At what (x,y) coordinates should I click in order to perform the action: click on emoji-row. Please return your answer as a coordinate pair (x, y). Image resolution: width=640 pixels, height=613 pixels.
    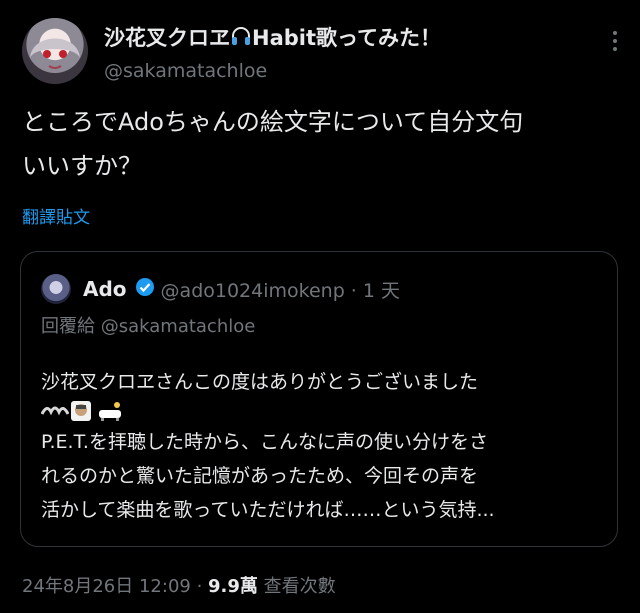
    Looking at the image, I should click on (325, 410).